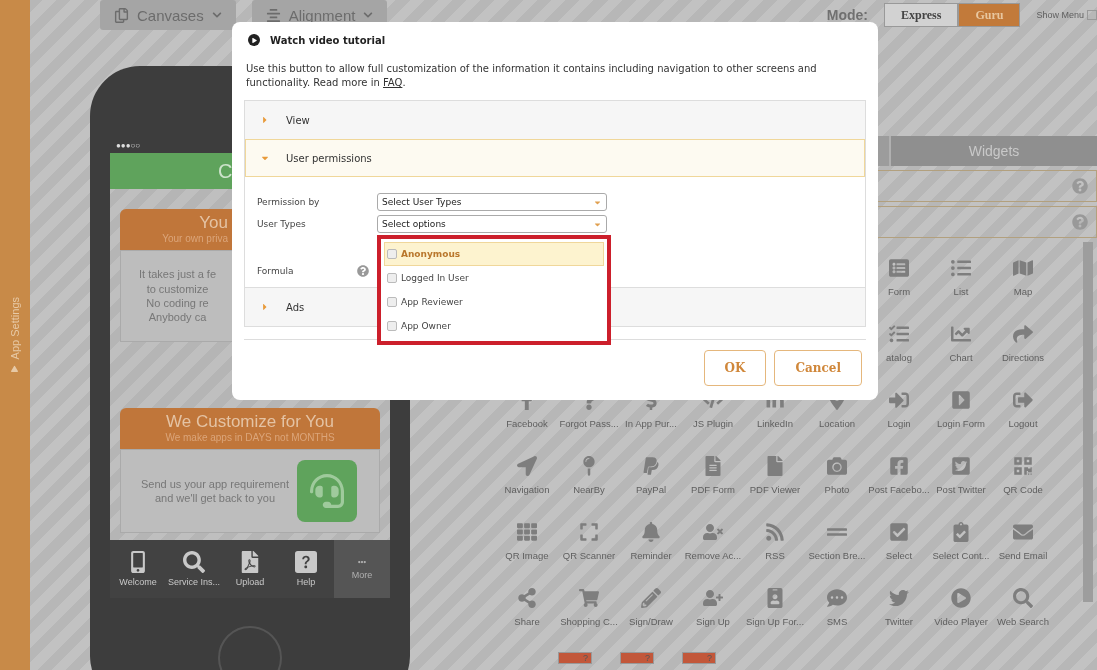 Image resolution: width=1097 pixels, height=670 pixels. I want to click on widget-label: RSS, so click(775, 555).